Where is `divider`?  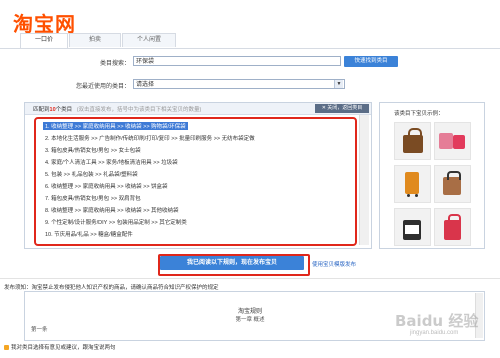 divider is located at coordinates (250, 278).